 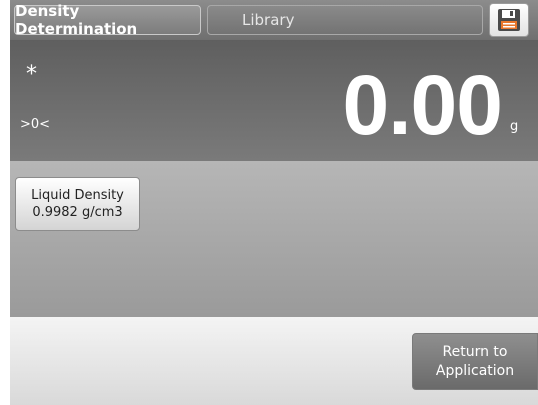 What do you see at coordinates (35, 124) in the screenshot?
I see `center-of-zero-indicator: >0<` at bounding box center [35, 124].